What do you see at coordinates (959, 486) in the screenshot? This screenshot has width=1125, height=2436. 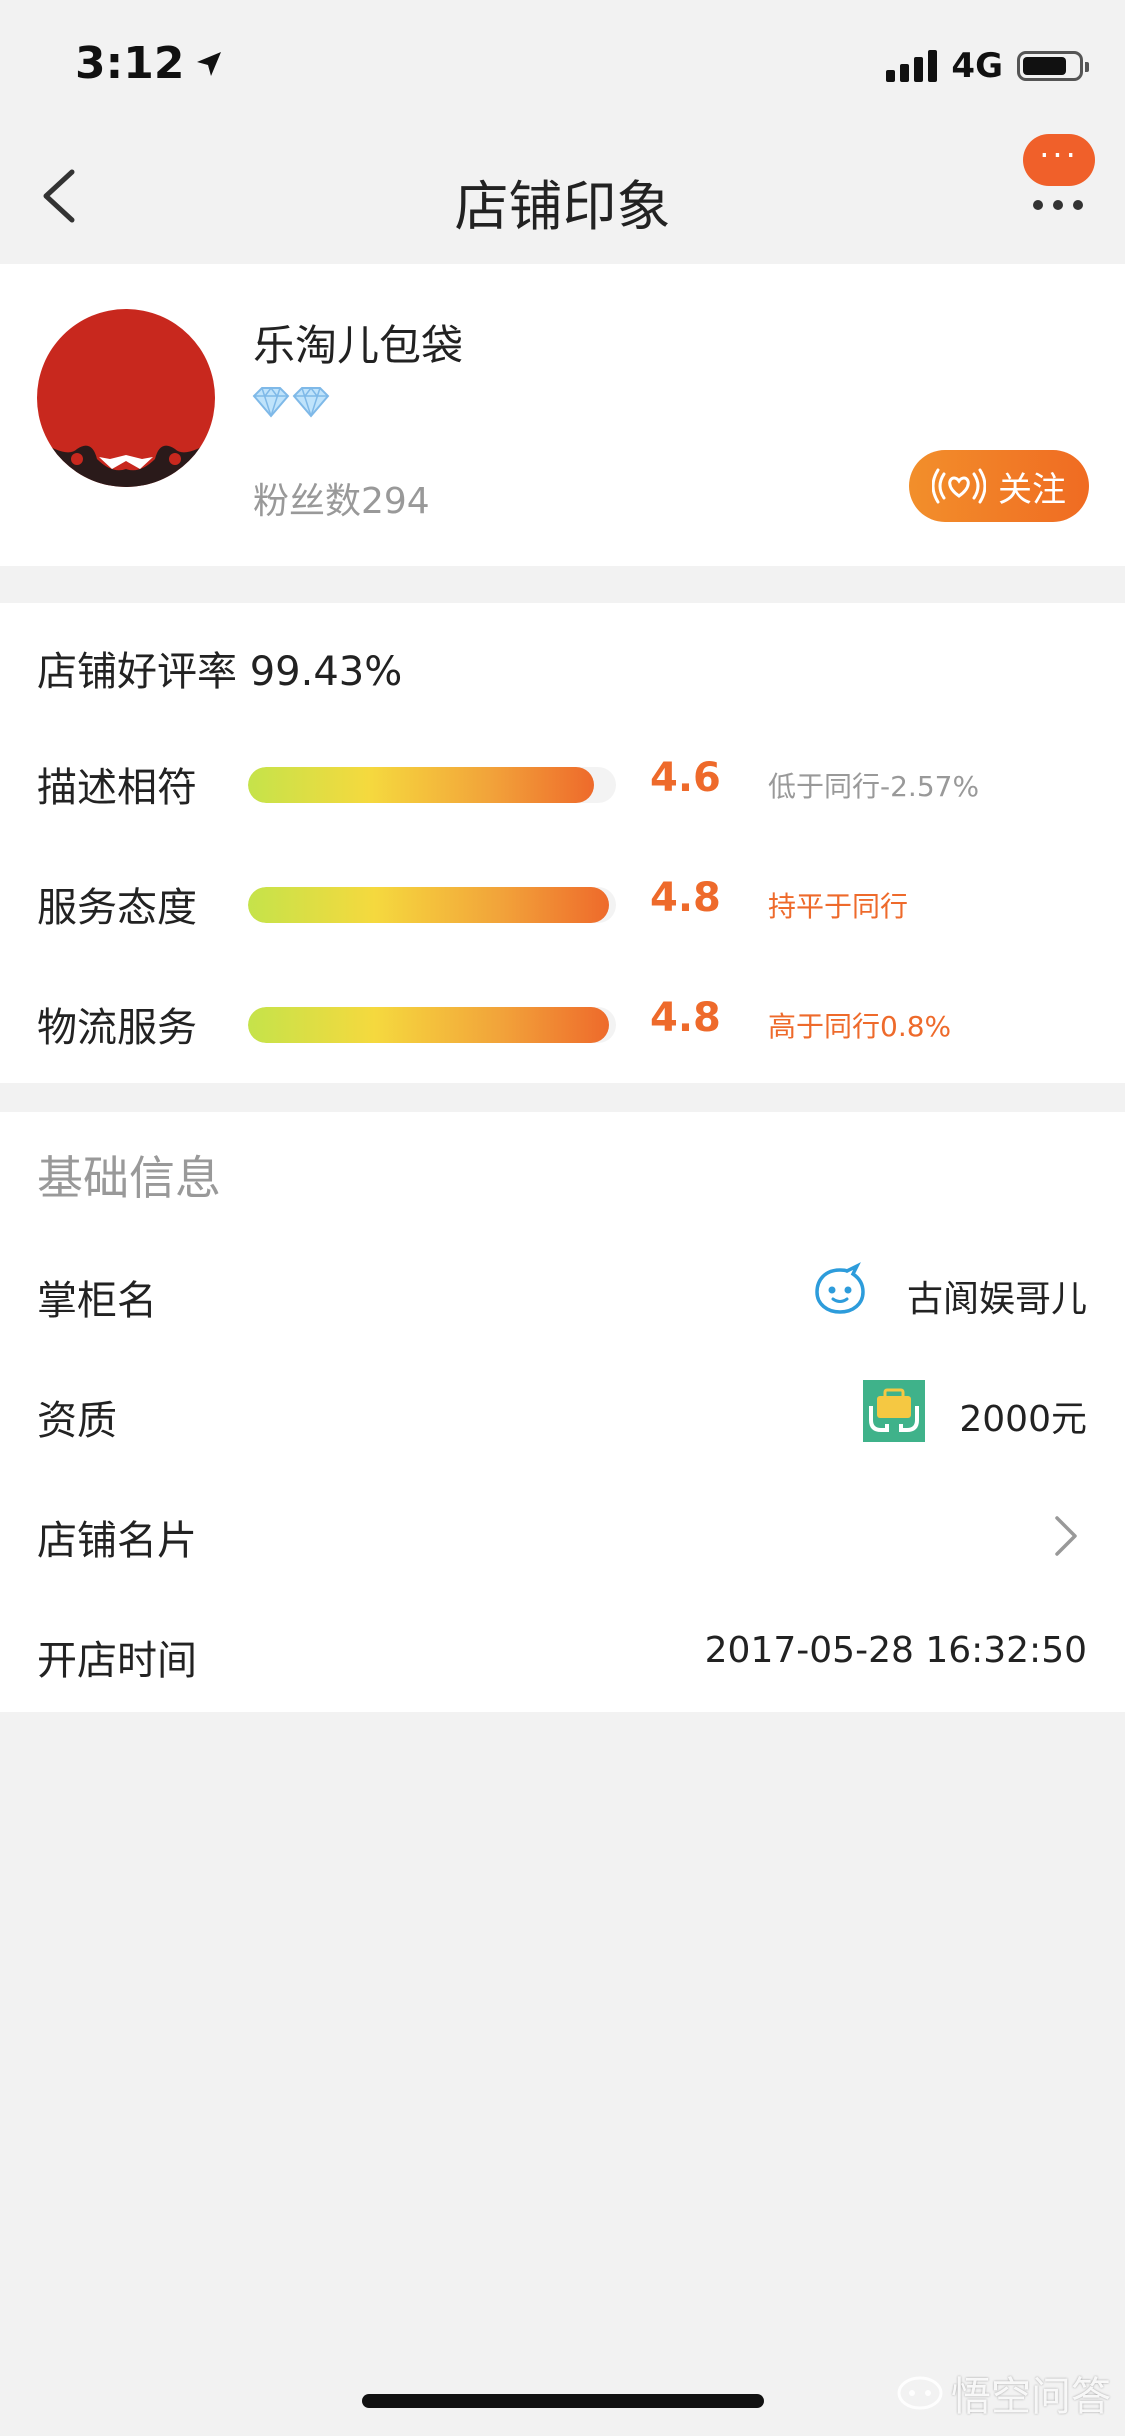 I see `follow-heart-broadcast-icon` at bounding box center [959, 486].